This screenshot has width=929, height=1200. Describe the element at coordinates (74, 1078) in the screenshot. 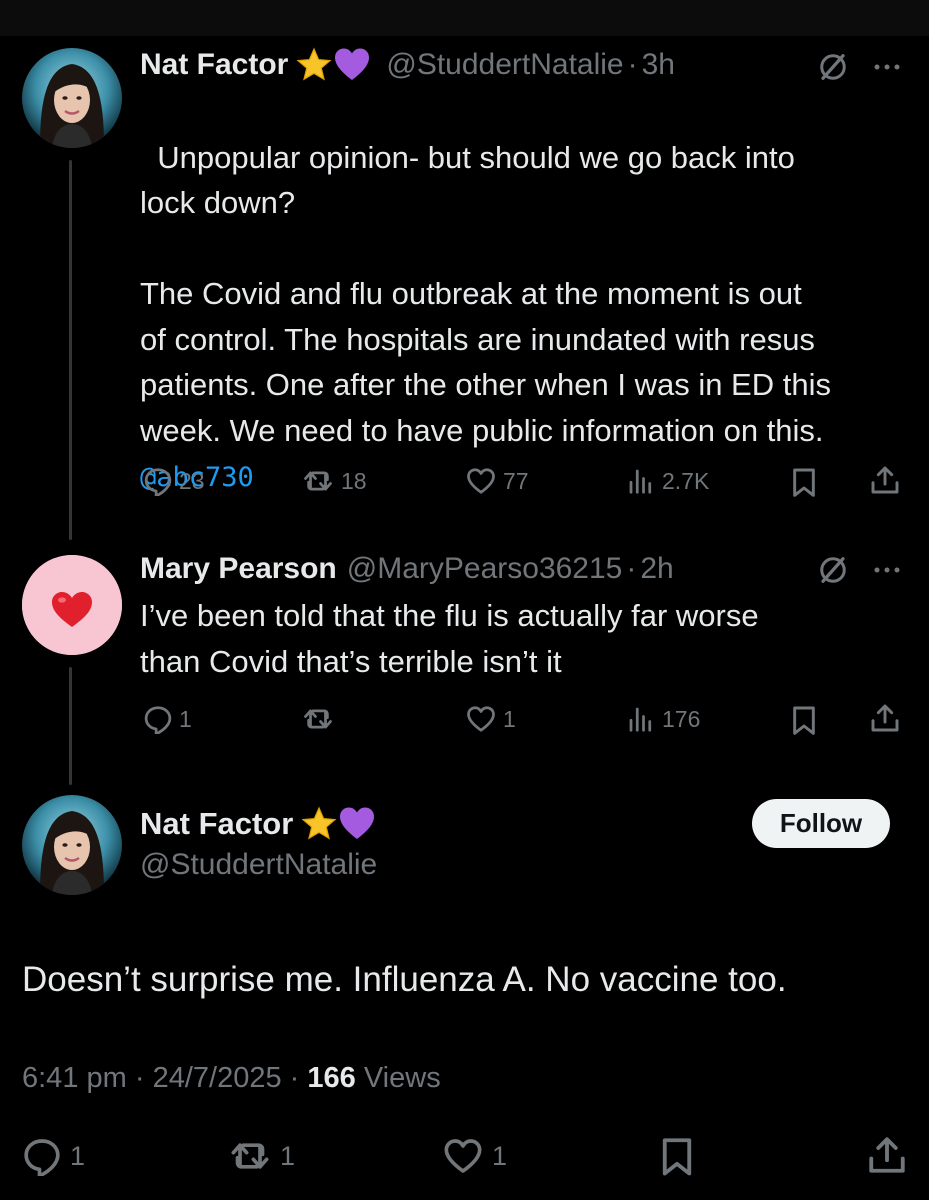

I see `tweet-time: 6:41 pm` at that location.